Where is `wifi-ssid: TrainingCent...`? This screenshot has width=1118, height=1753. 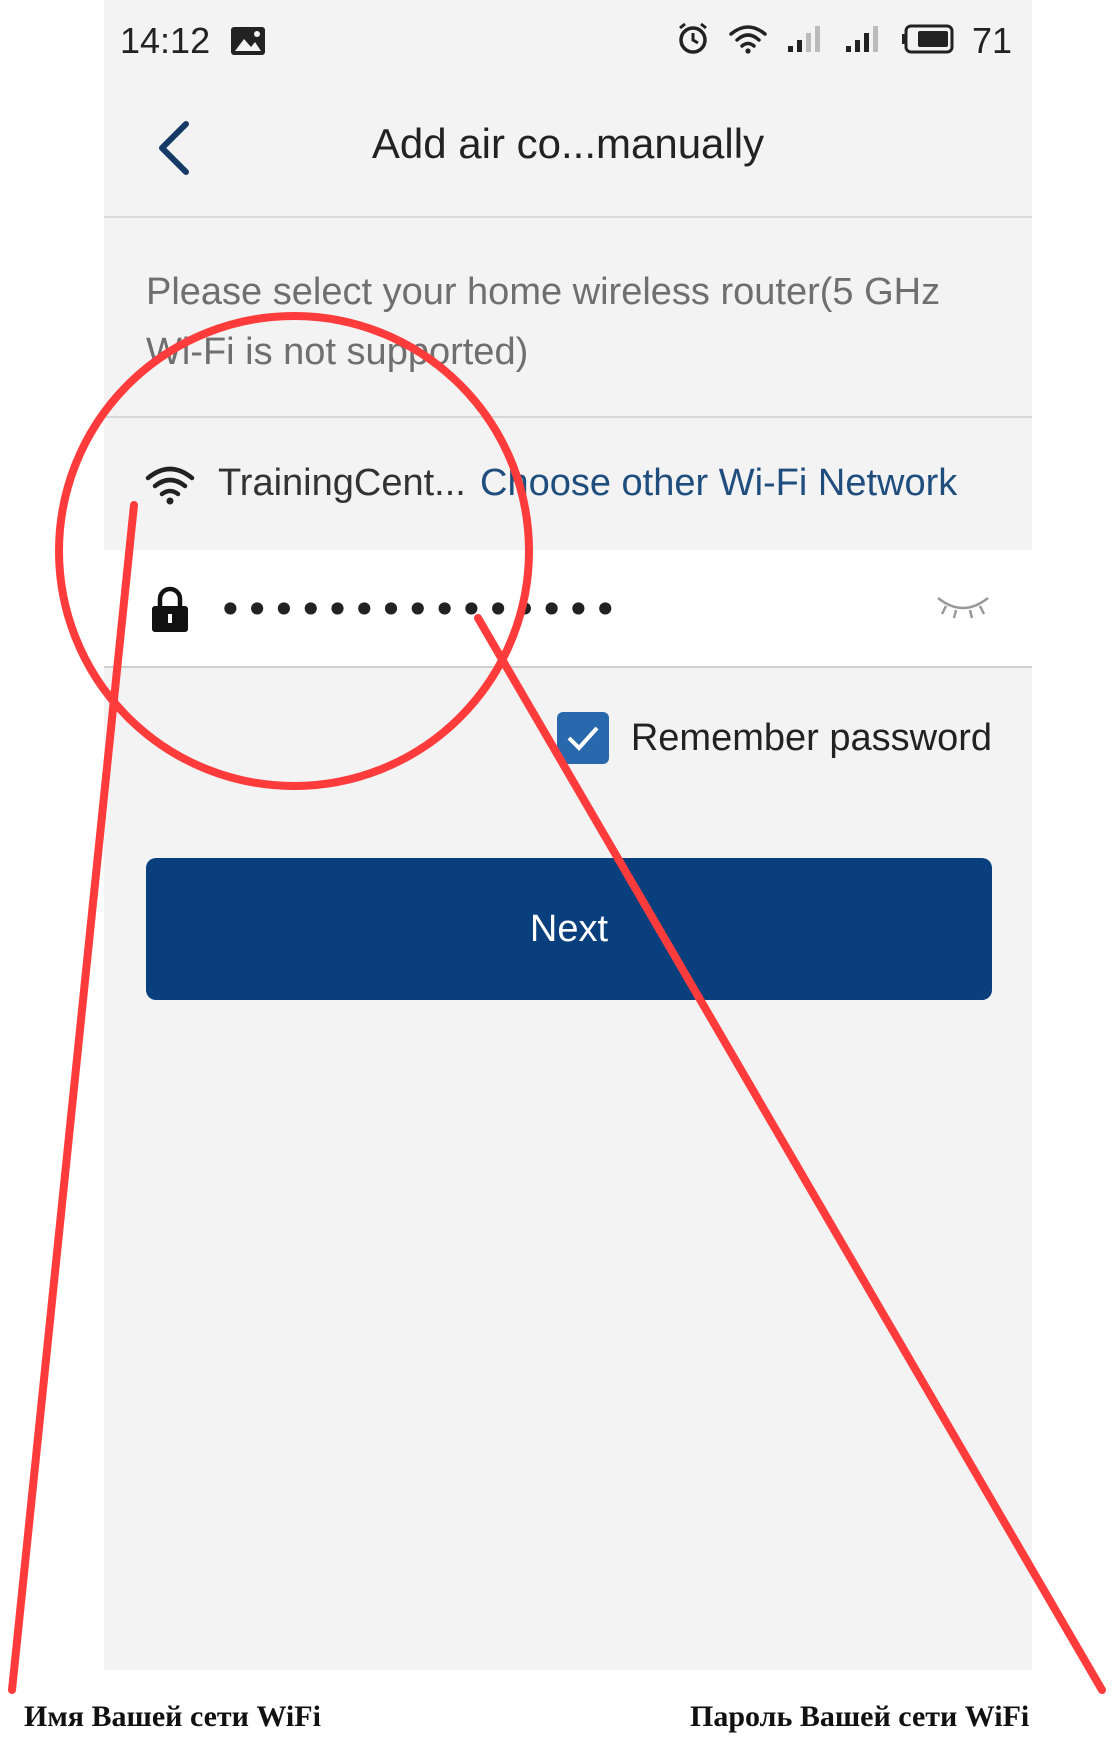 wifi-ssid: TrainingCent... is located at coordinates (342, 483).